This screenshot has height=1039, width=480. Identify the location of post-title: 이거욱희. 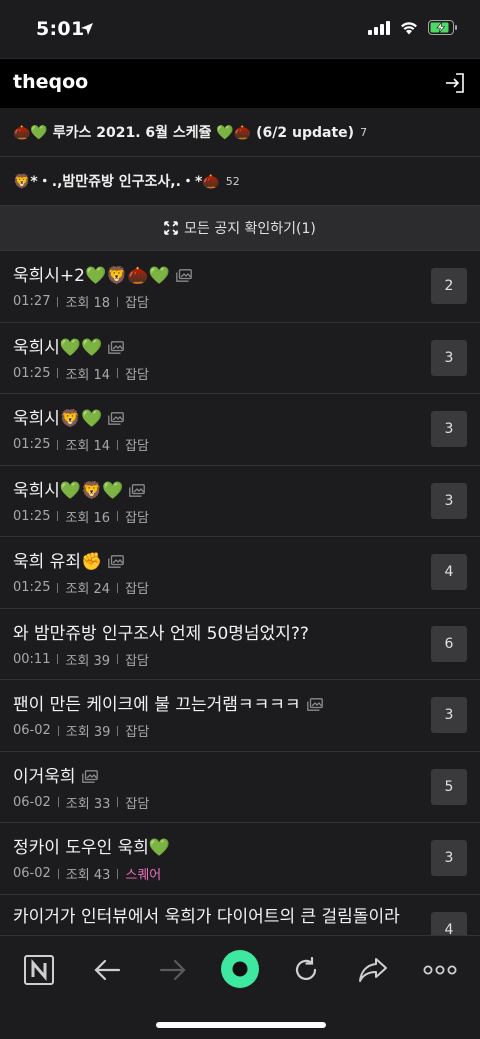
(44, 776).